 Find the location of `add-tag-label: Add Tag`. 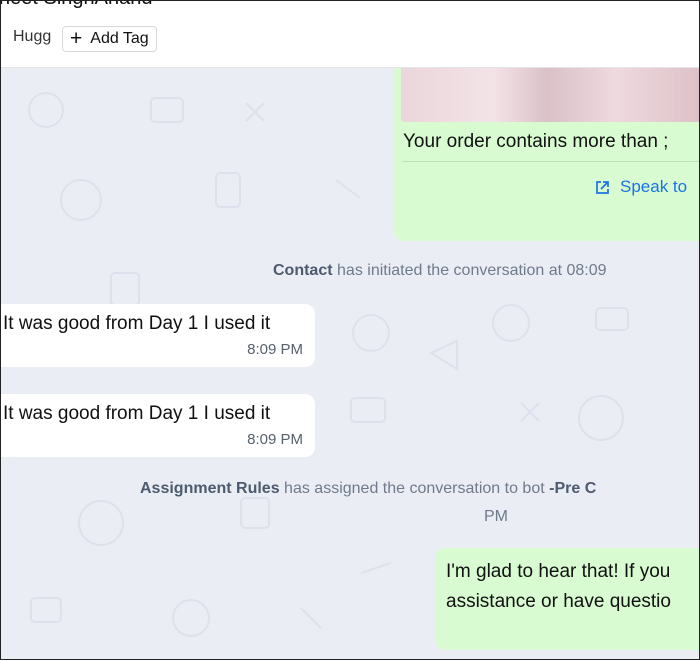

add-tag-label: Add Tag is located at coordinates (119, 38).